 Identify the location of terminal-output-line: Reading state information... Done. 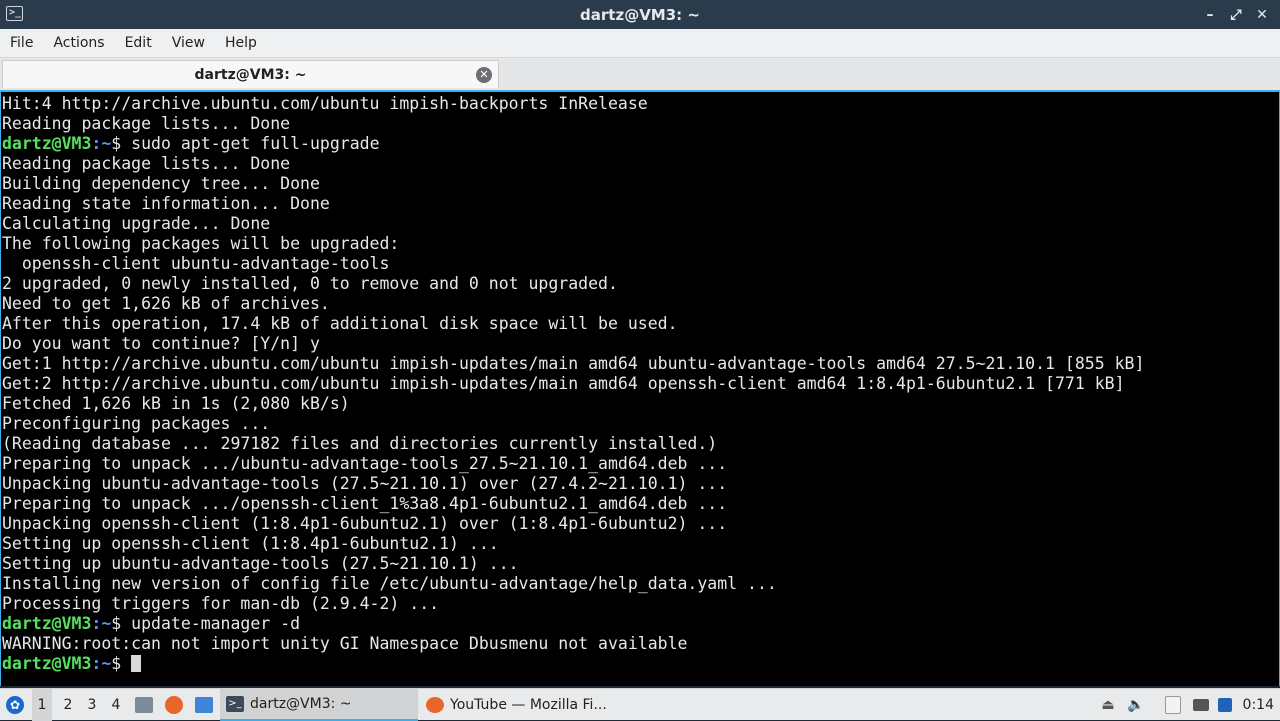
(166, 203).